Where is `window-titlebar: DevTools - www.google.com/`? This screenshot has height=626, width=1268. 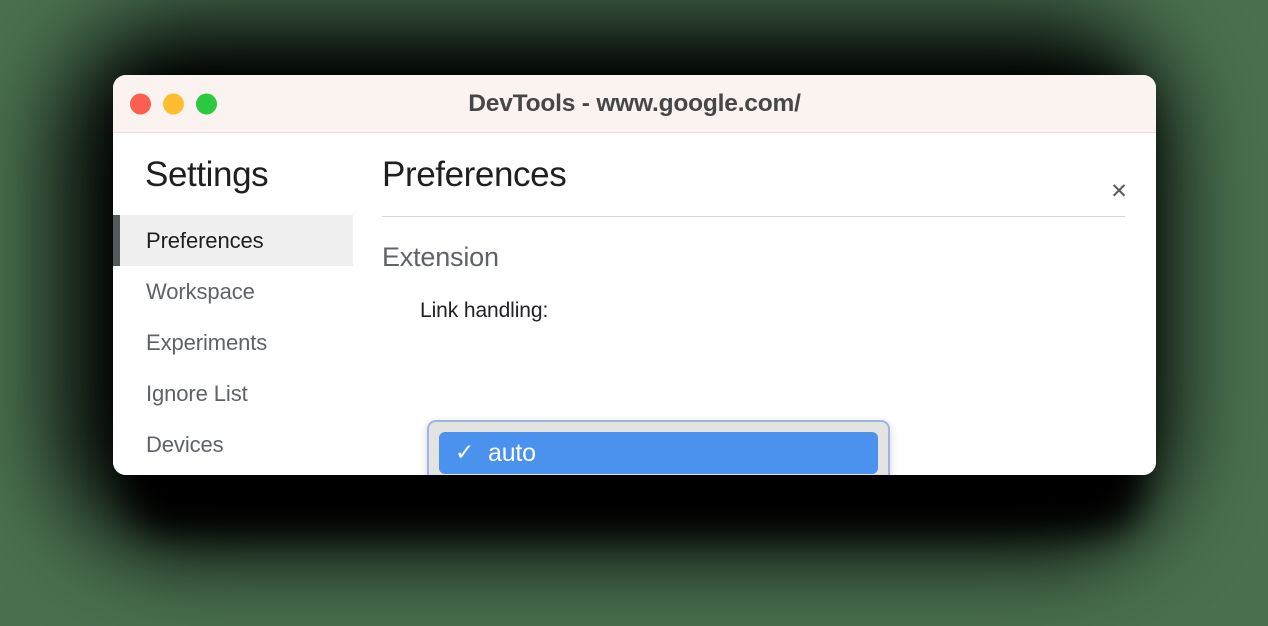
window-titlebar: DevTools - www.google.com/ is located at coordinates (634, 104).